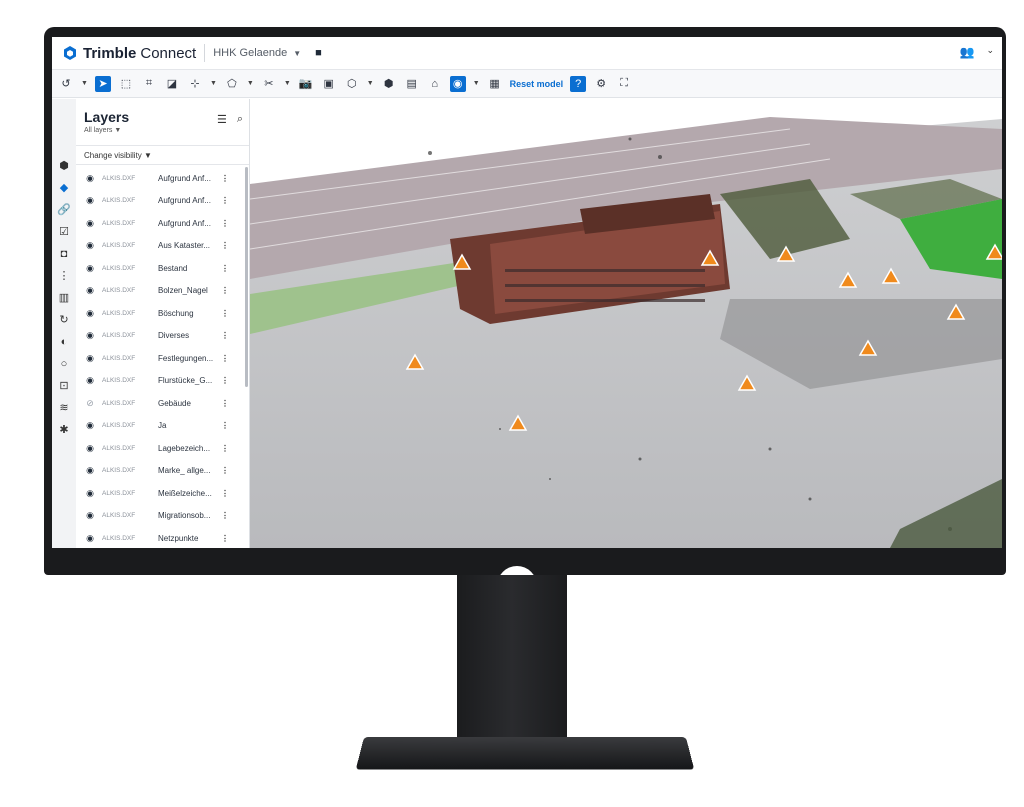  I want to click on users-icon: 👥, so click(967, 52).